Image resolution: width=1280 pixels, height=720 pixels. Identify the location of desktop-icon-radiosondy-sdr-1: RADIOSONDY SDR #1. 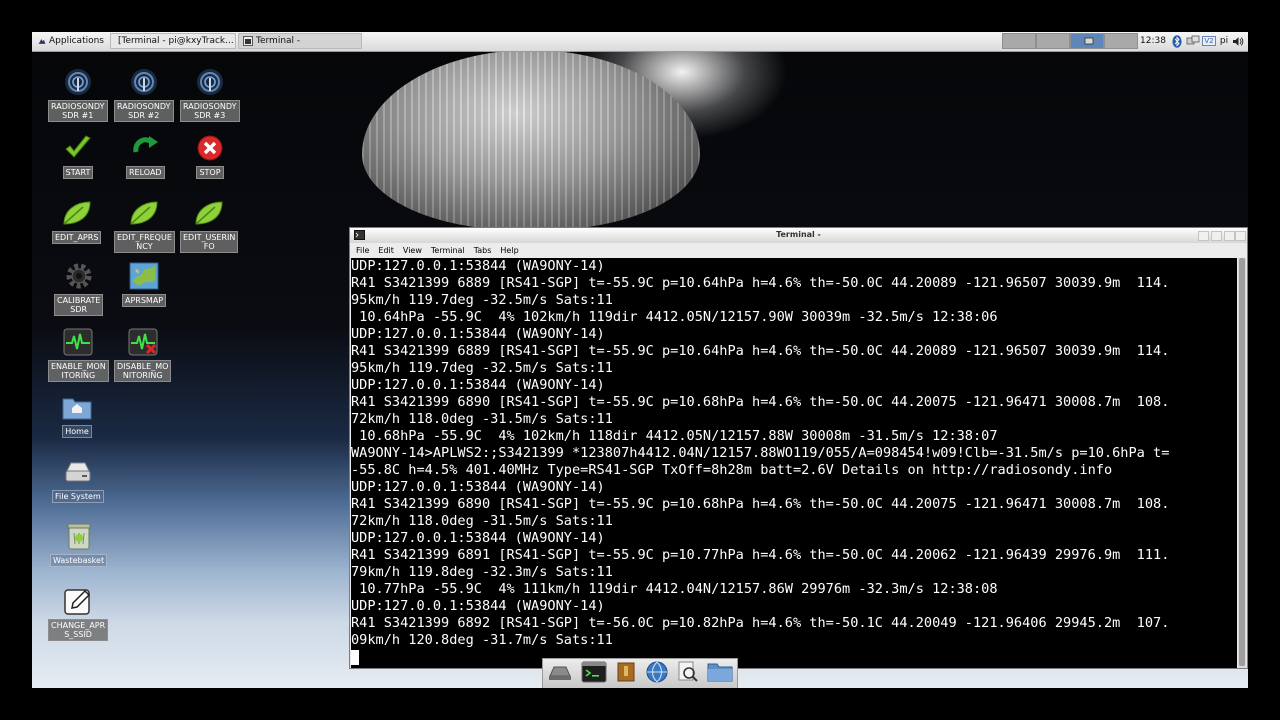
(78, 94).